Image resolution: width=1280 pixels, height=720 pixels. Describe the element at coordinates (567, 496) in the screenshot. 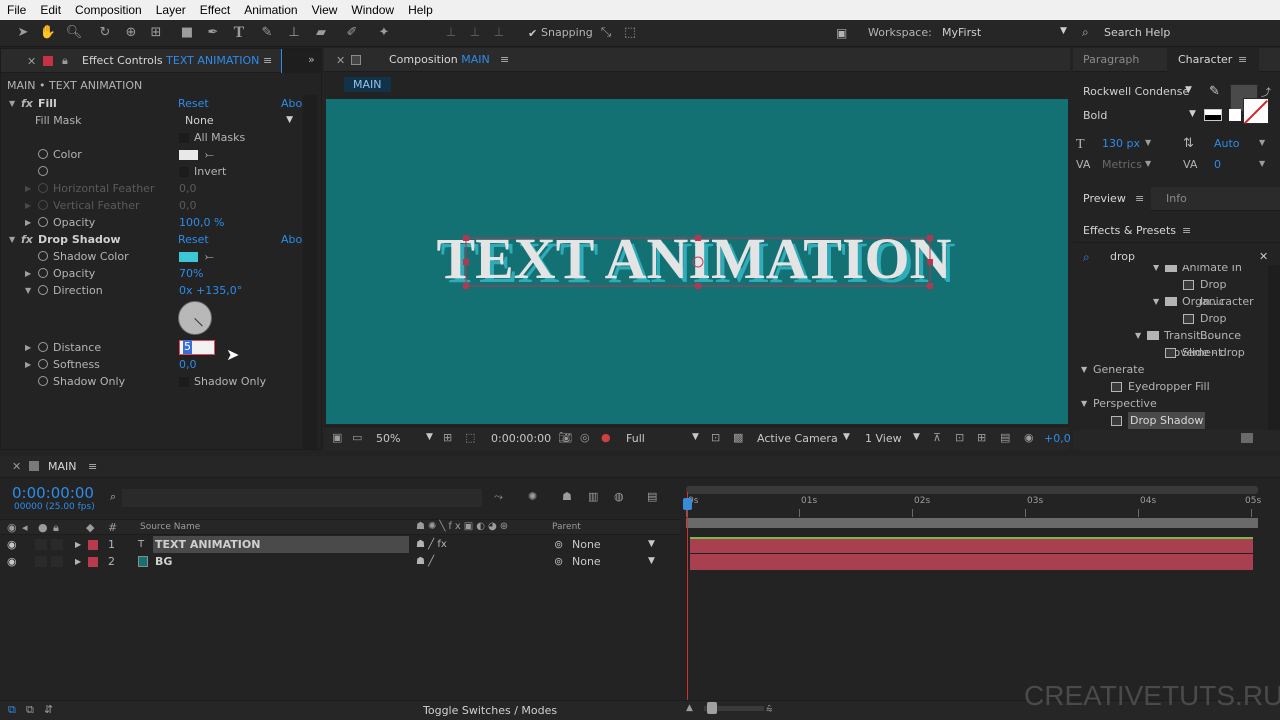

I see `shy-layers-icon: ☗` at that location.